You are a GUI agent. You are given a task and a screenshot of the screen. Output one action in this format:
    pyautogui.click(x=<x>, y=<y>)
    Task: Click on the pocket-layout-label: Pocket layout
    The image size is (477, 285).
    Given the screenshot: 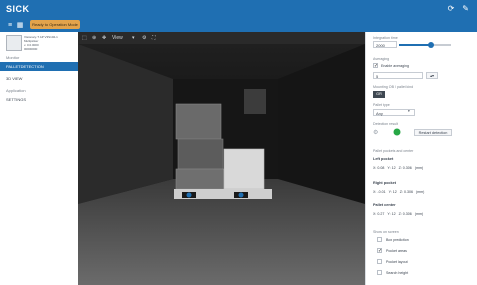 What is the action you would take?
    pyautogui.click(x=397, y=262)
    